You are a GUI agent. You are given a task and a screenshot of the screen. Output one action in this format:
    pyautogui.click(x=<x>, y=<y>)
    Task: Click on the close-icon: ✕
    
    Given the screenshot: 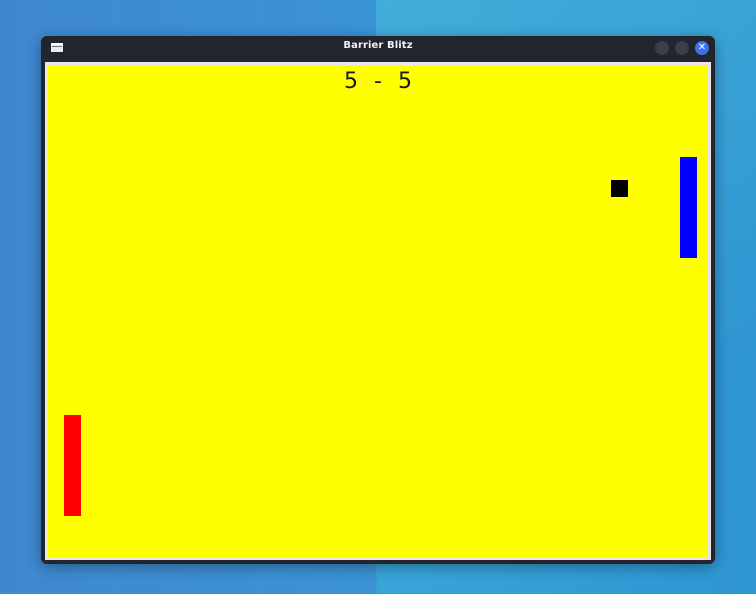 What is the action you would take?
    pyautogui.click(x=702, y=47)
    